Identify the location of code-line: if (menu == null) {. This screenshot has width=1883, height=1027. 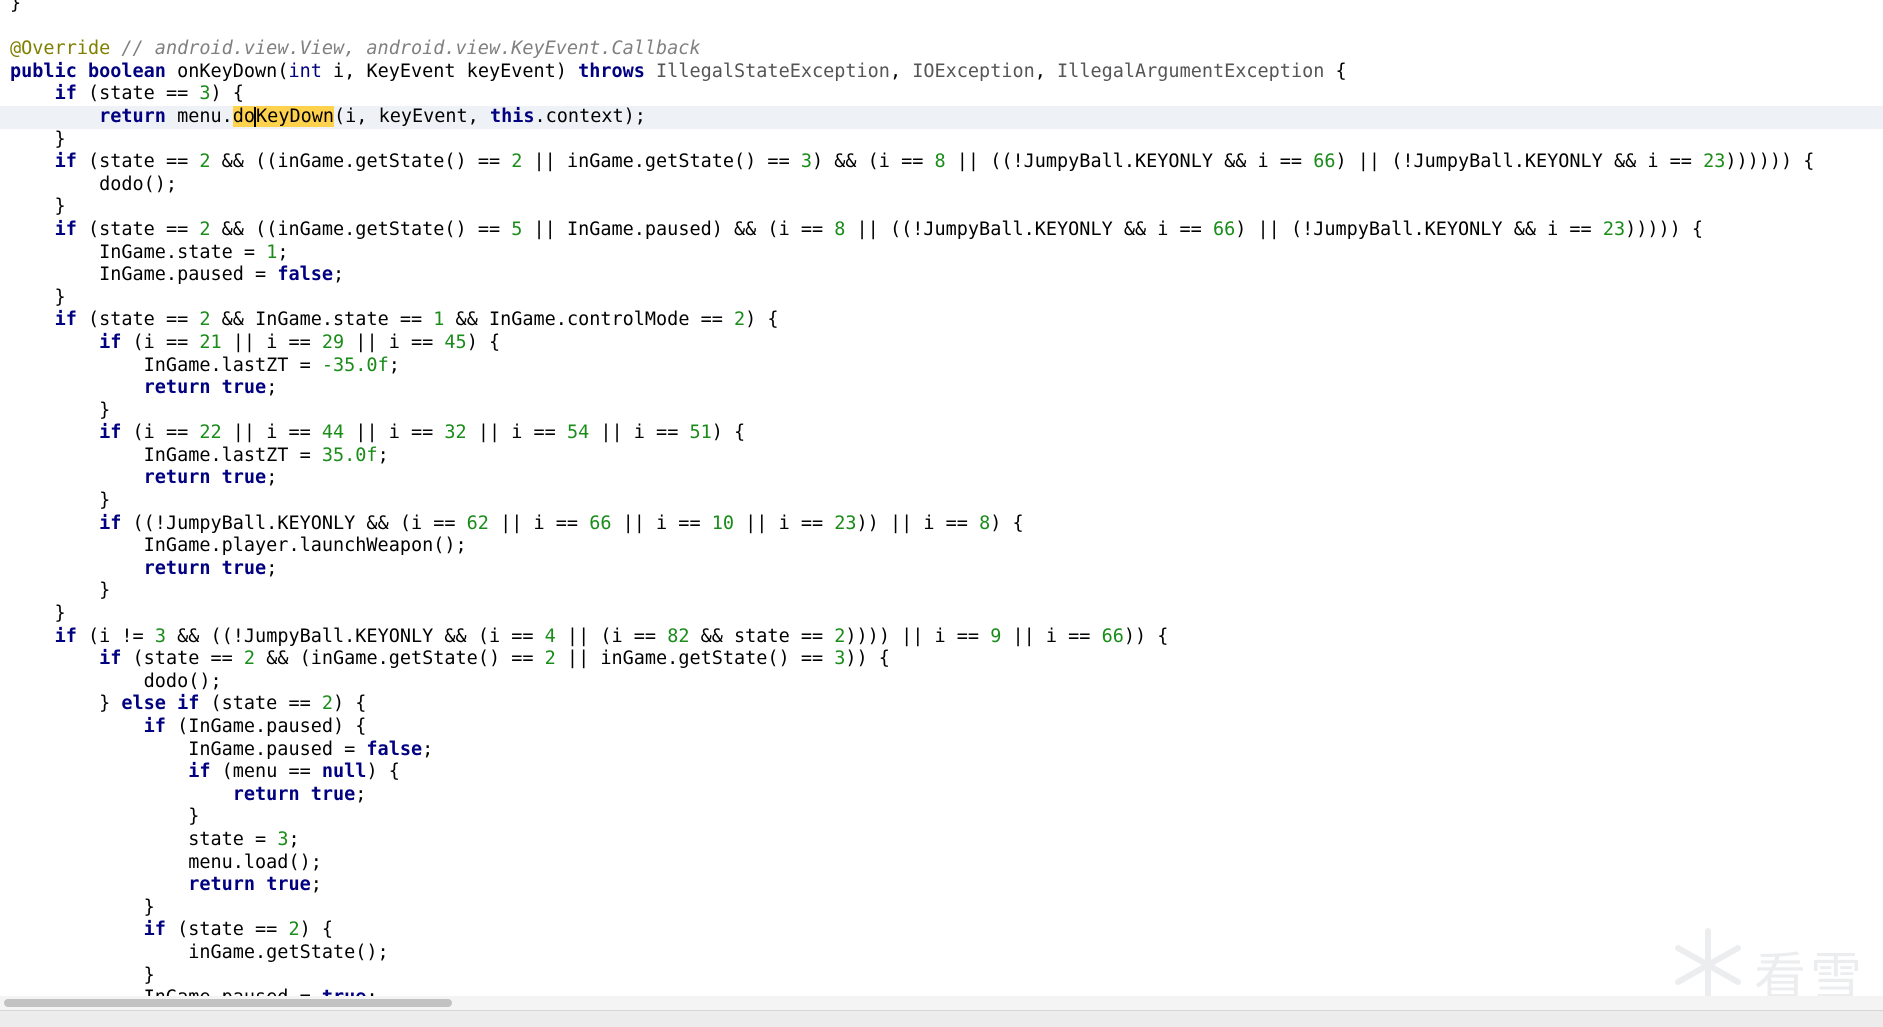
(941, 772).